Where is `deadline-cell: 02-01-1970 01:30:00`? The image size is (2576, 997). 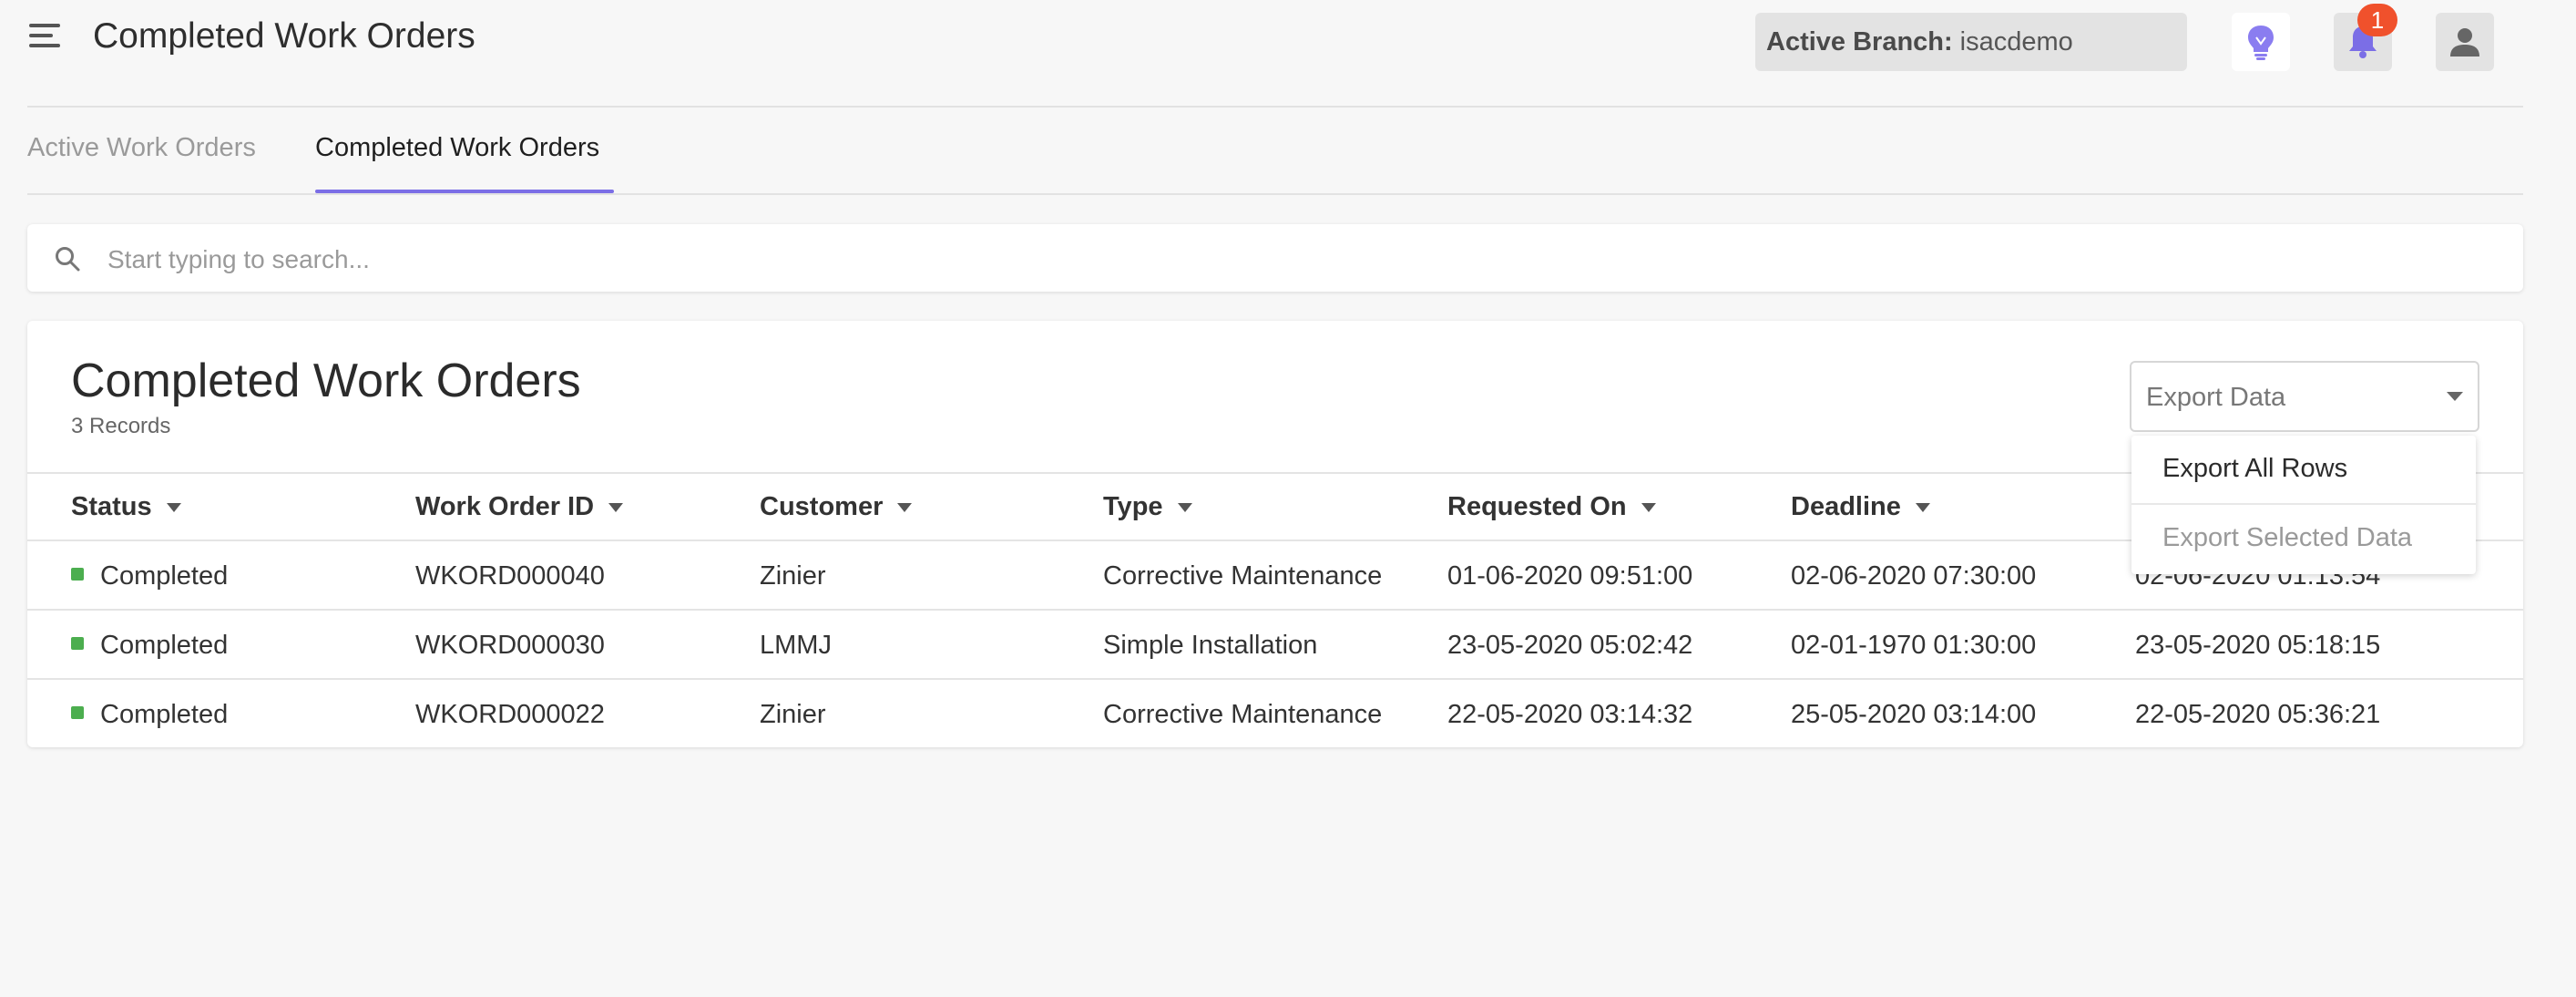
deadline-cell: 02-01-1970 01:30:00 is located at coordinates (1914, 645).